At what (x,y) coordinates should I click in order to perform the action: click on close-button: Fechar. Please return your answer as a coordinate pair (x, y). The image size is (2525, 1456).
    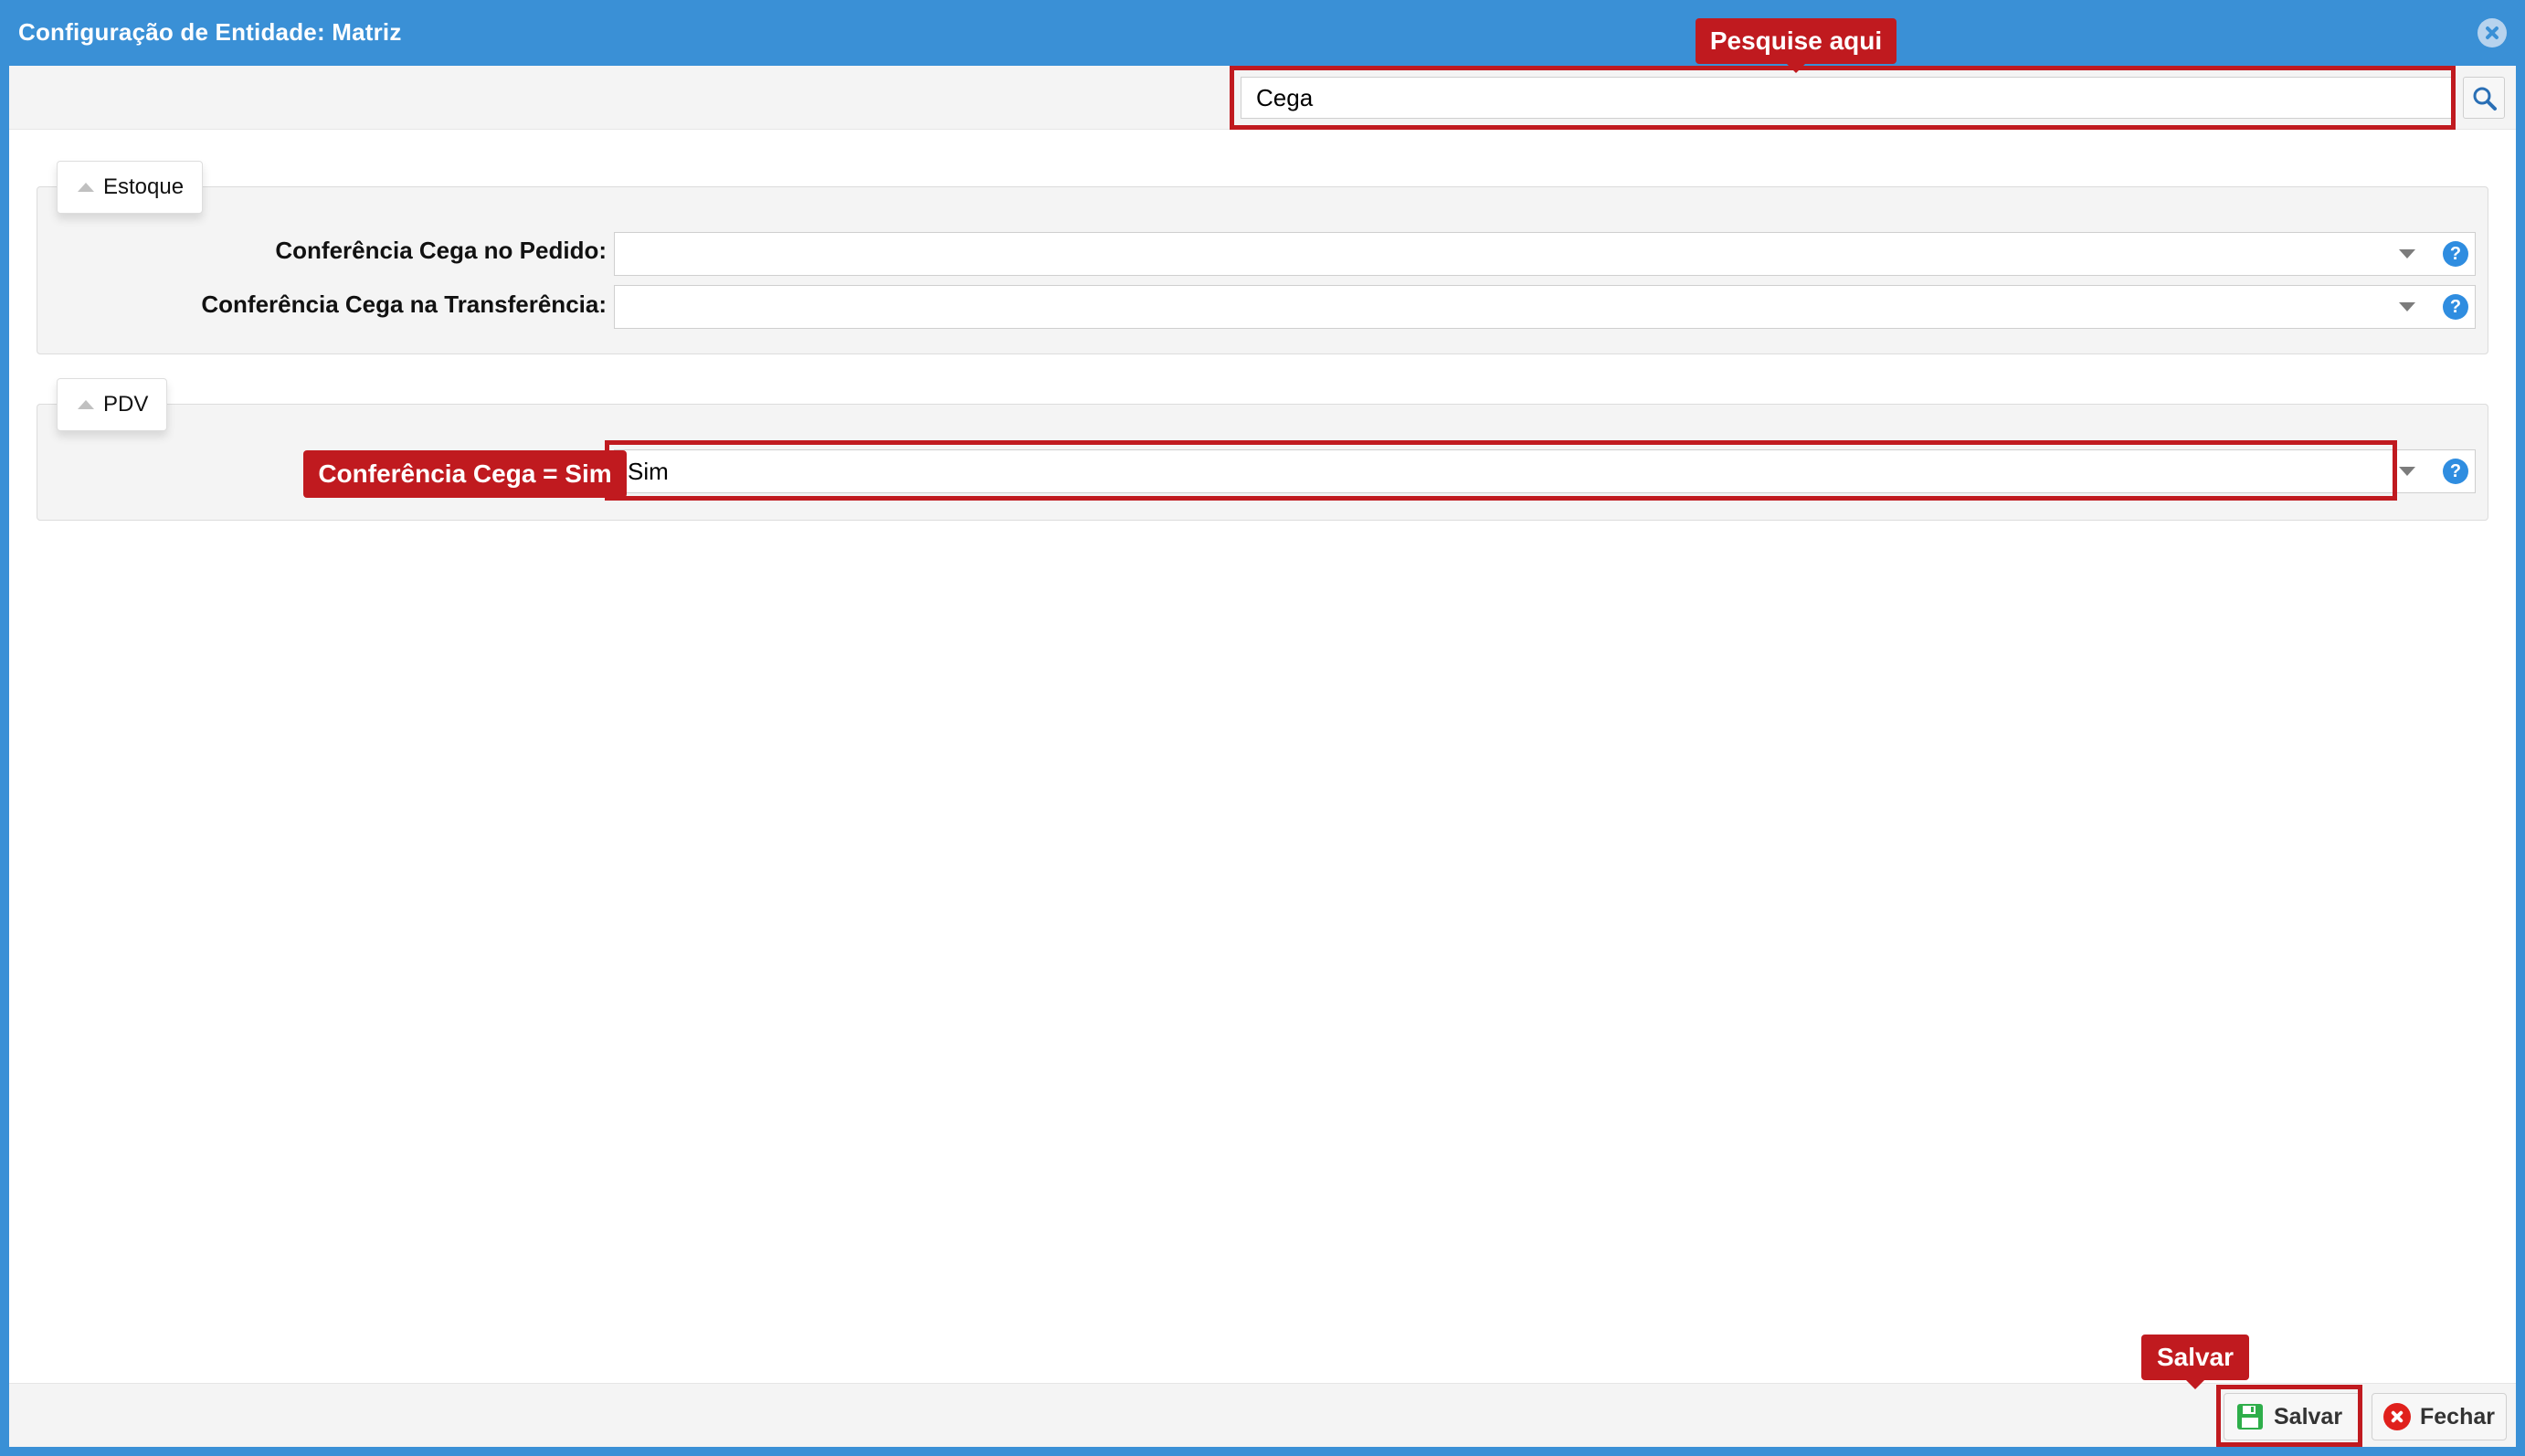
    Looking at the image, I should click on (2439, 1417).